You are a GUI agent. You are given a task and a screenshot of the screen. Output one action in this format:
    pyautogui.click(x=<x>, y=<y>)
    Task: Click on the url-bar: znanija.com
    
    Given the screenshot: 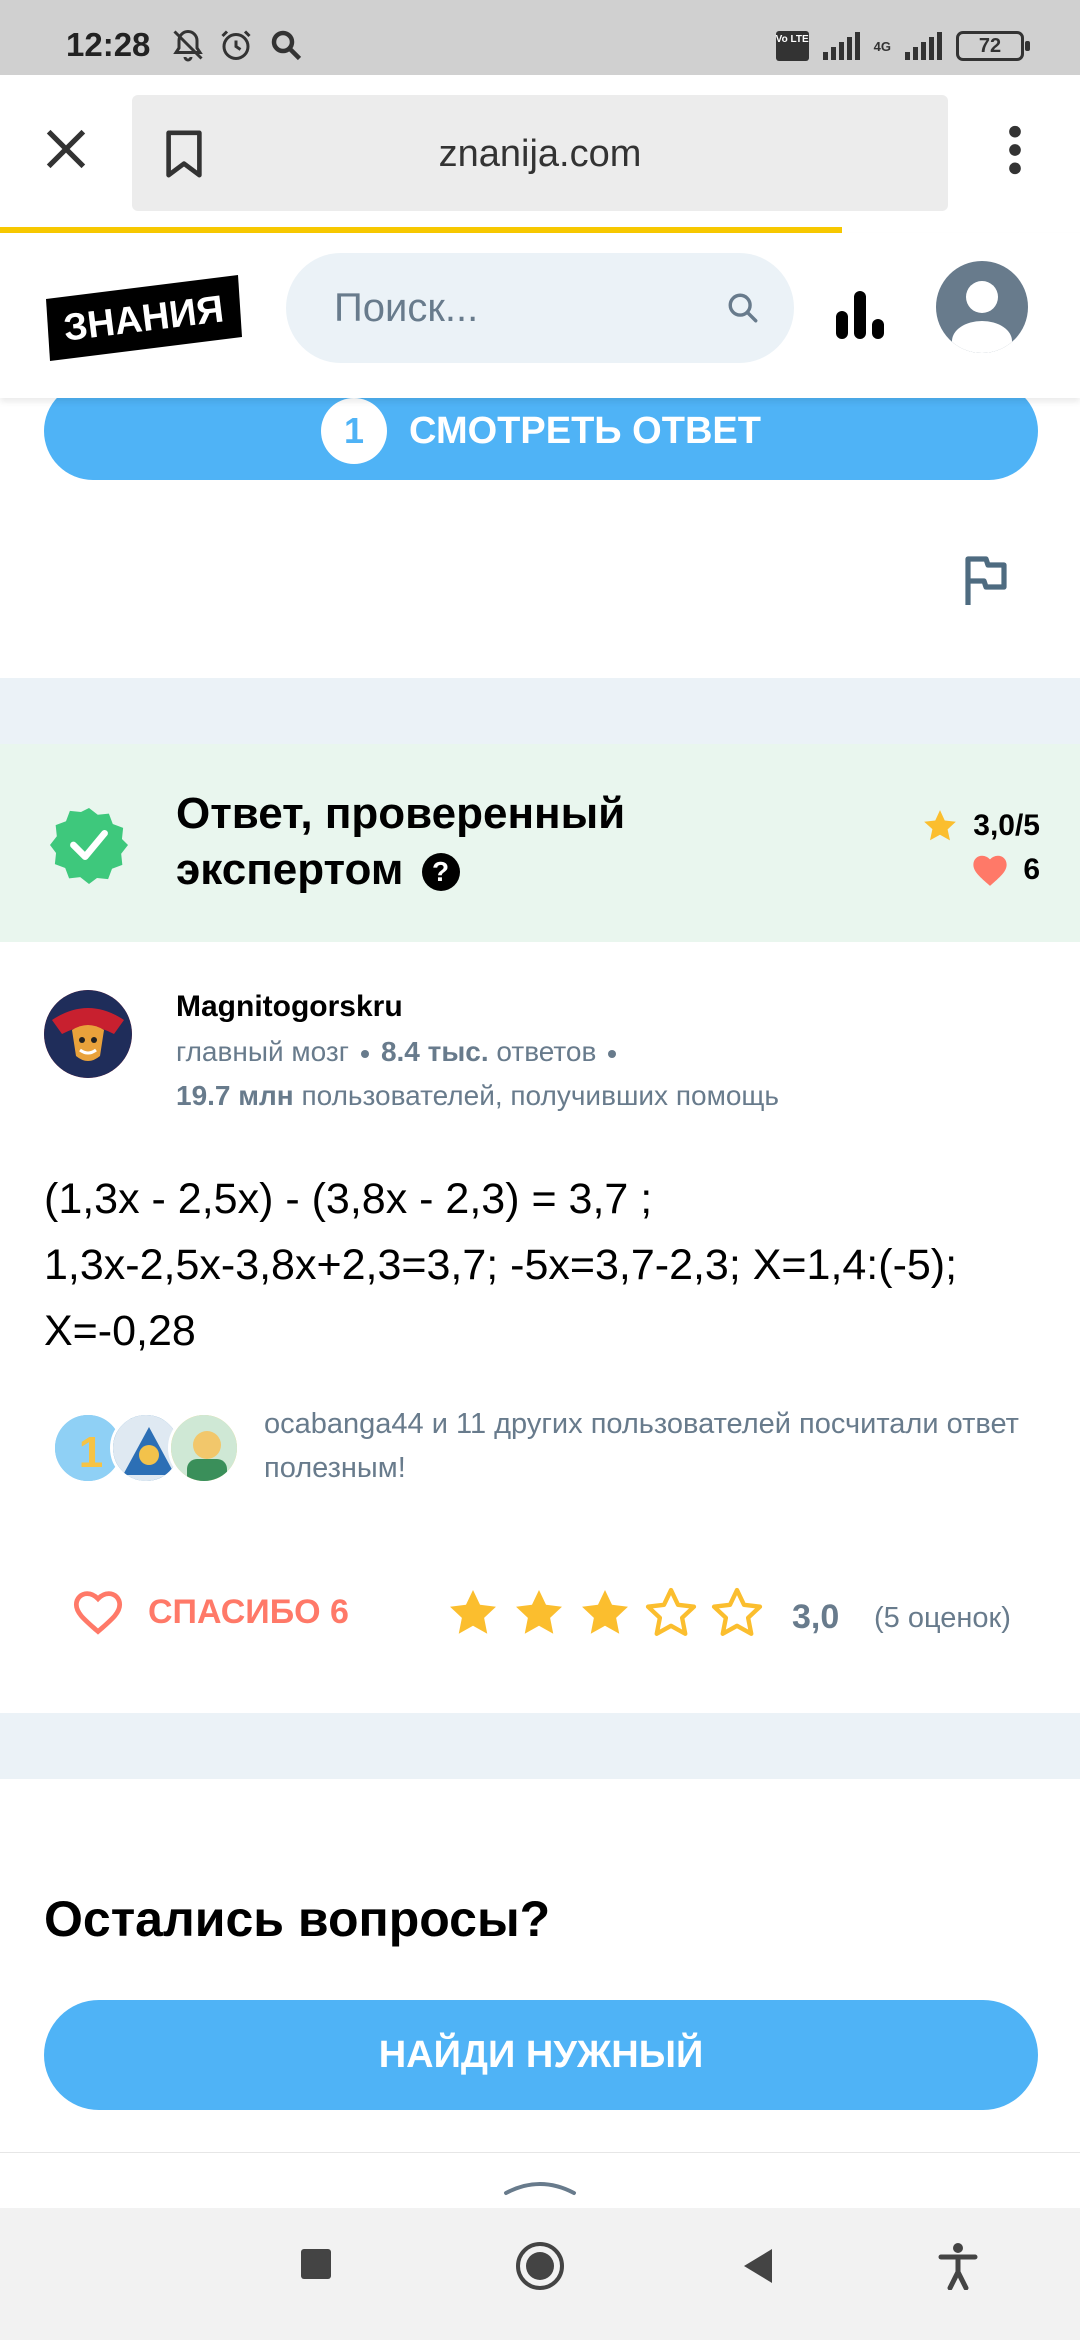 What is the action you would take?
    pyautogui.click(x=540, y=153)
    